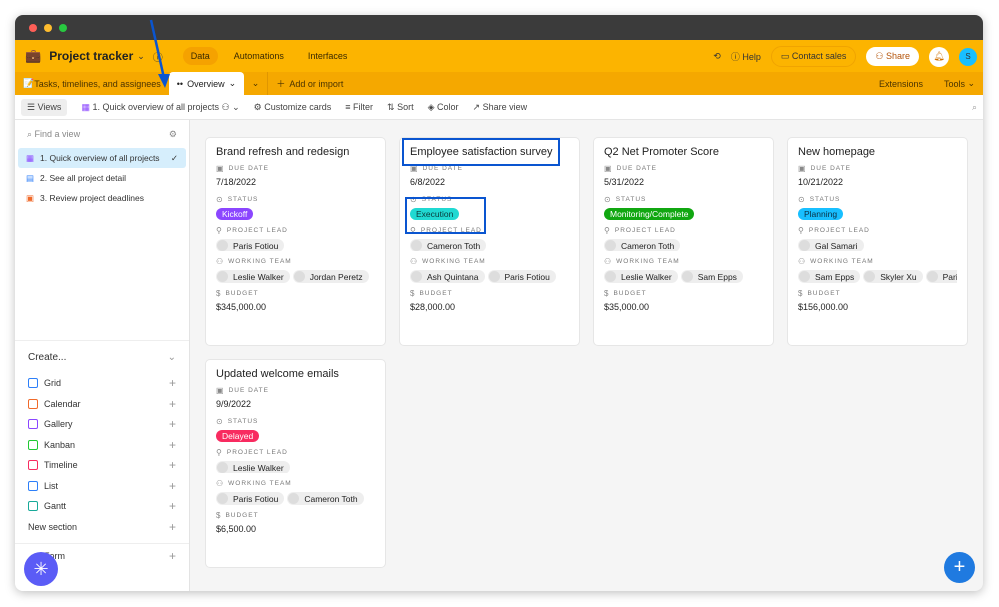 The image size is (999, 607). I want to click on annotation-box-title, so click(481, 152).